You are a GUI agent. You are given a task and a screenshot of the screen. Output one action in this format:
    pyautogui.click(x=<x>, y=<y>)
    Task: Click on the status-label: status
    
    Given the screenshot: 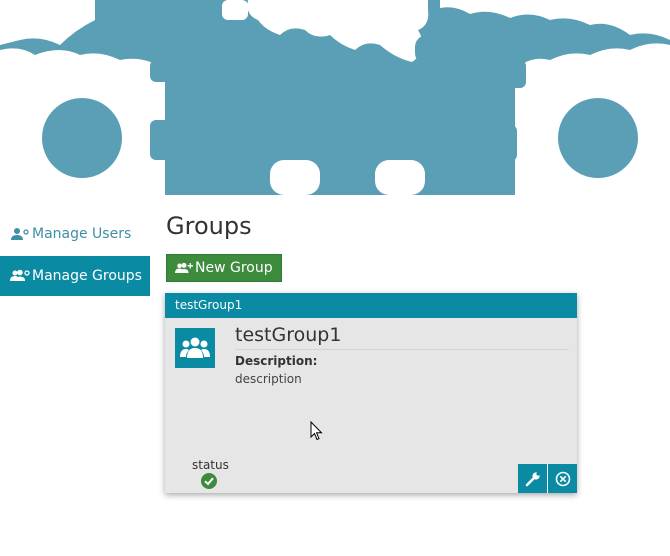 What is the action you would take?
    pyautogui.click(x=210, y=465)
    